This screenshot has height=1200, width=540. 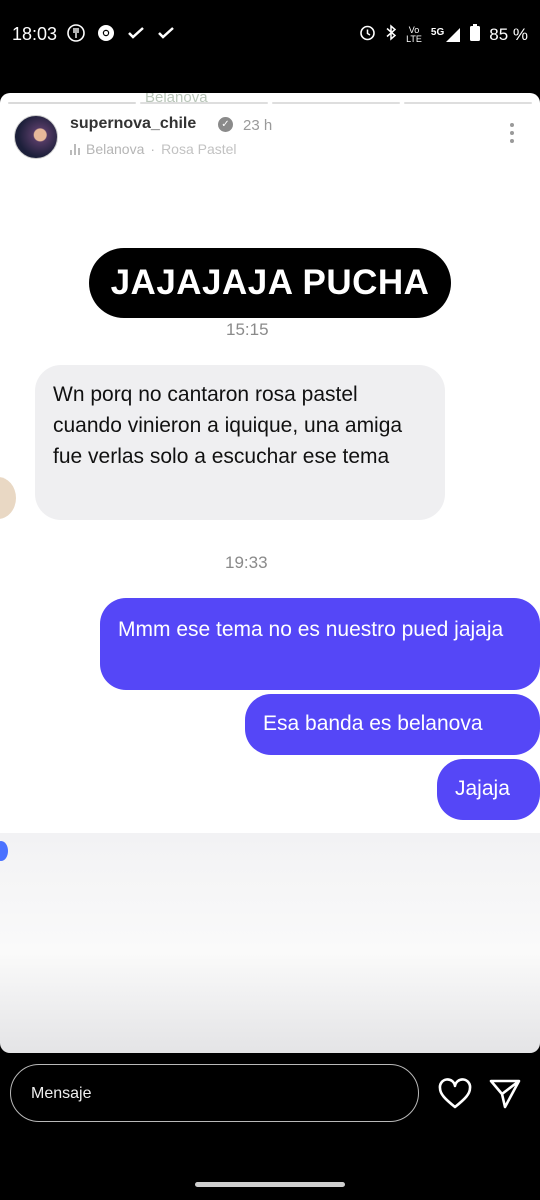 What do you see at coordinates (61, 1093) in the screenshot?
I see `message-placeholder: Mensaje` at bounding box center [61, 1093].